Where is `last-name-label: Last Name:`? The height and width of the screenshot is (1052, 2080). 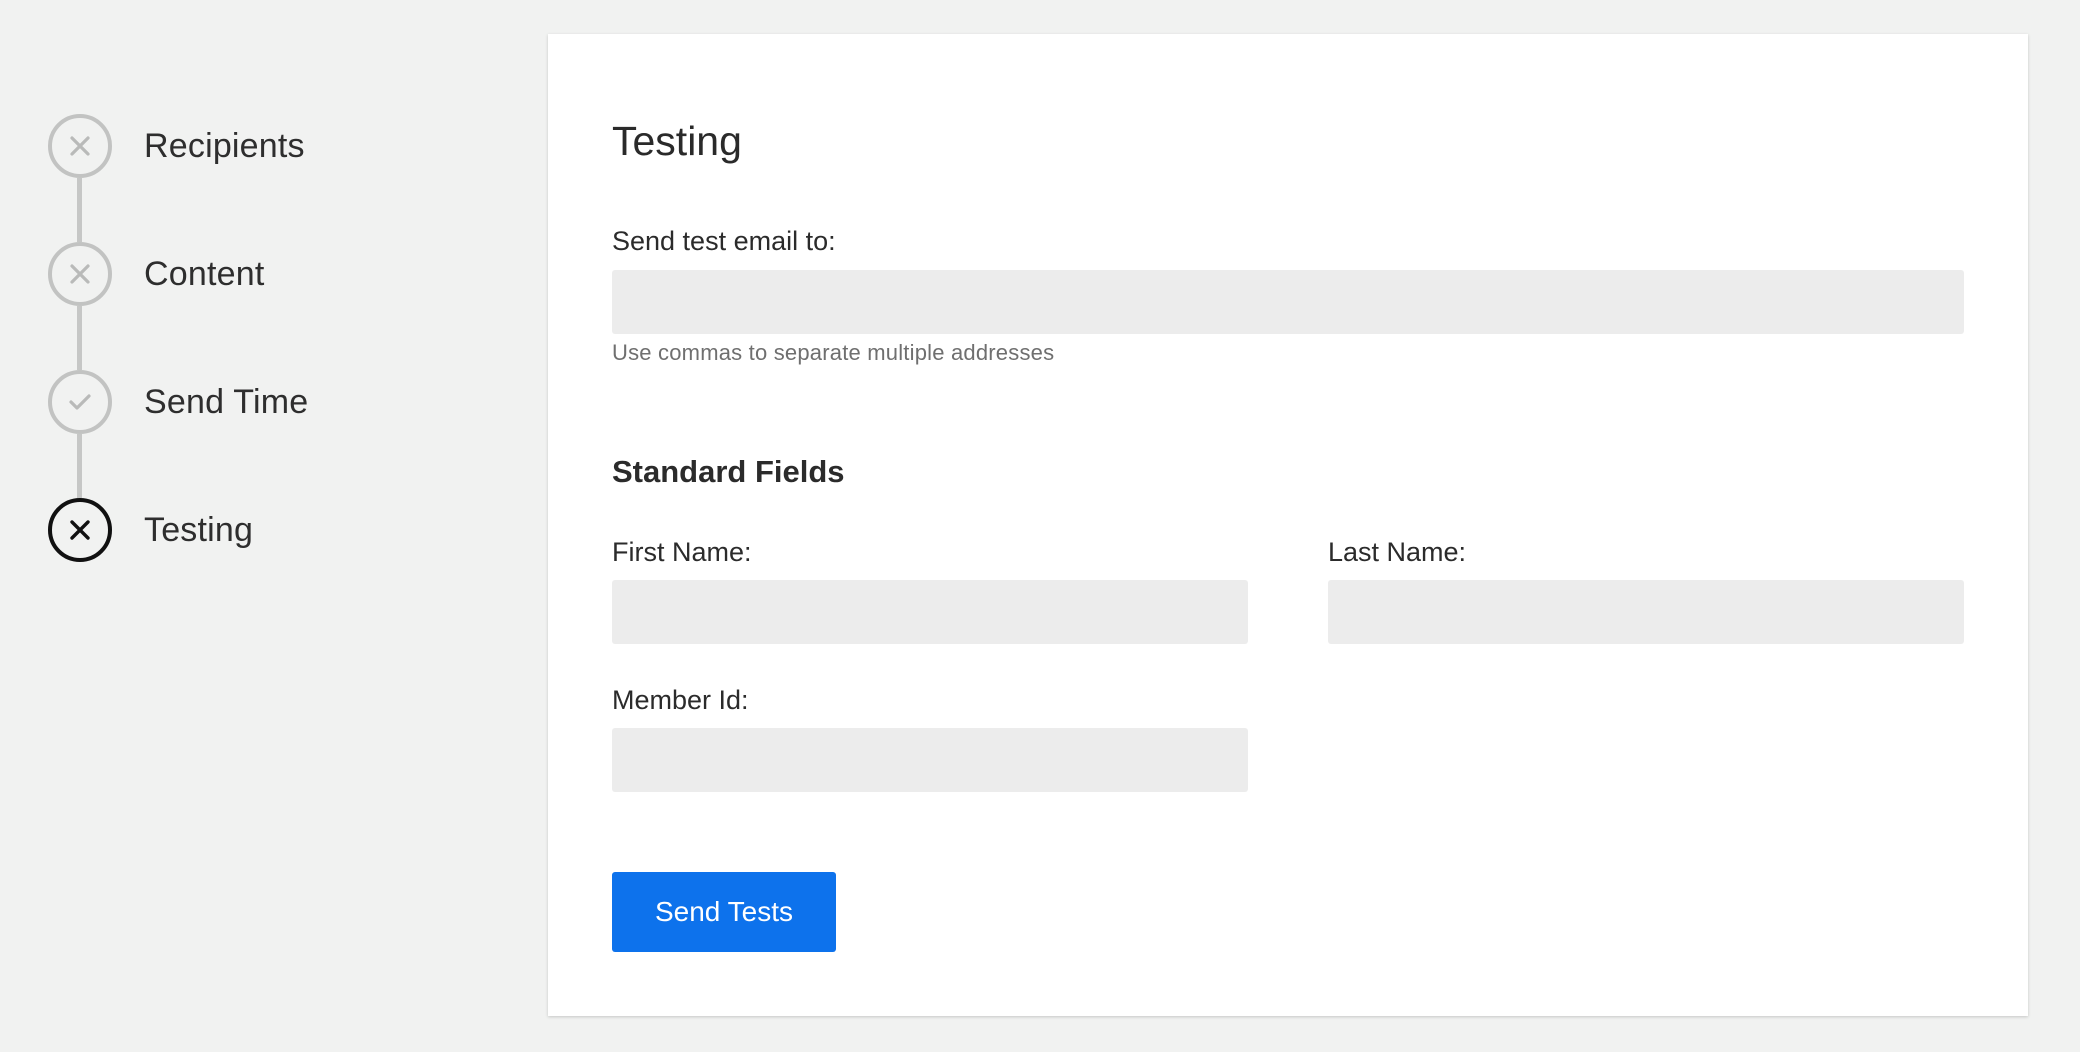
last-name-label: Last Name: is located at coordinates (1397, 552).